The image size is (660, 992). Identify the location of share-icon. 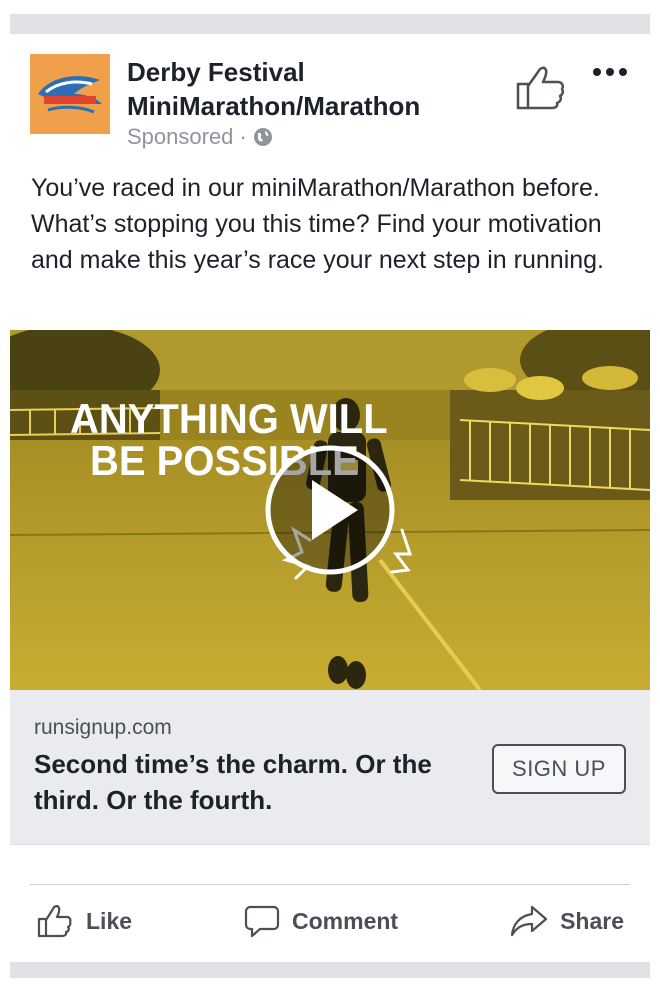
(529, 921).